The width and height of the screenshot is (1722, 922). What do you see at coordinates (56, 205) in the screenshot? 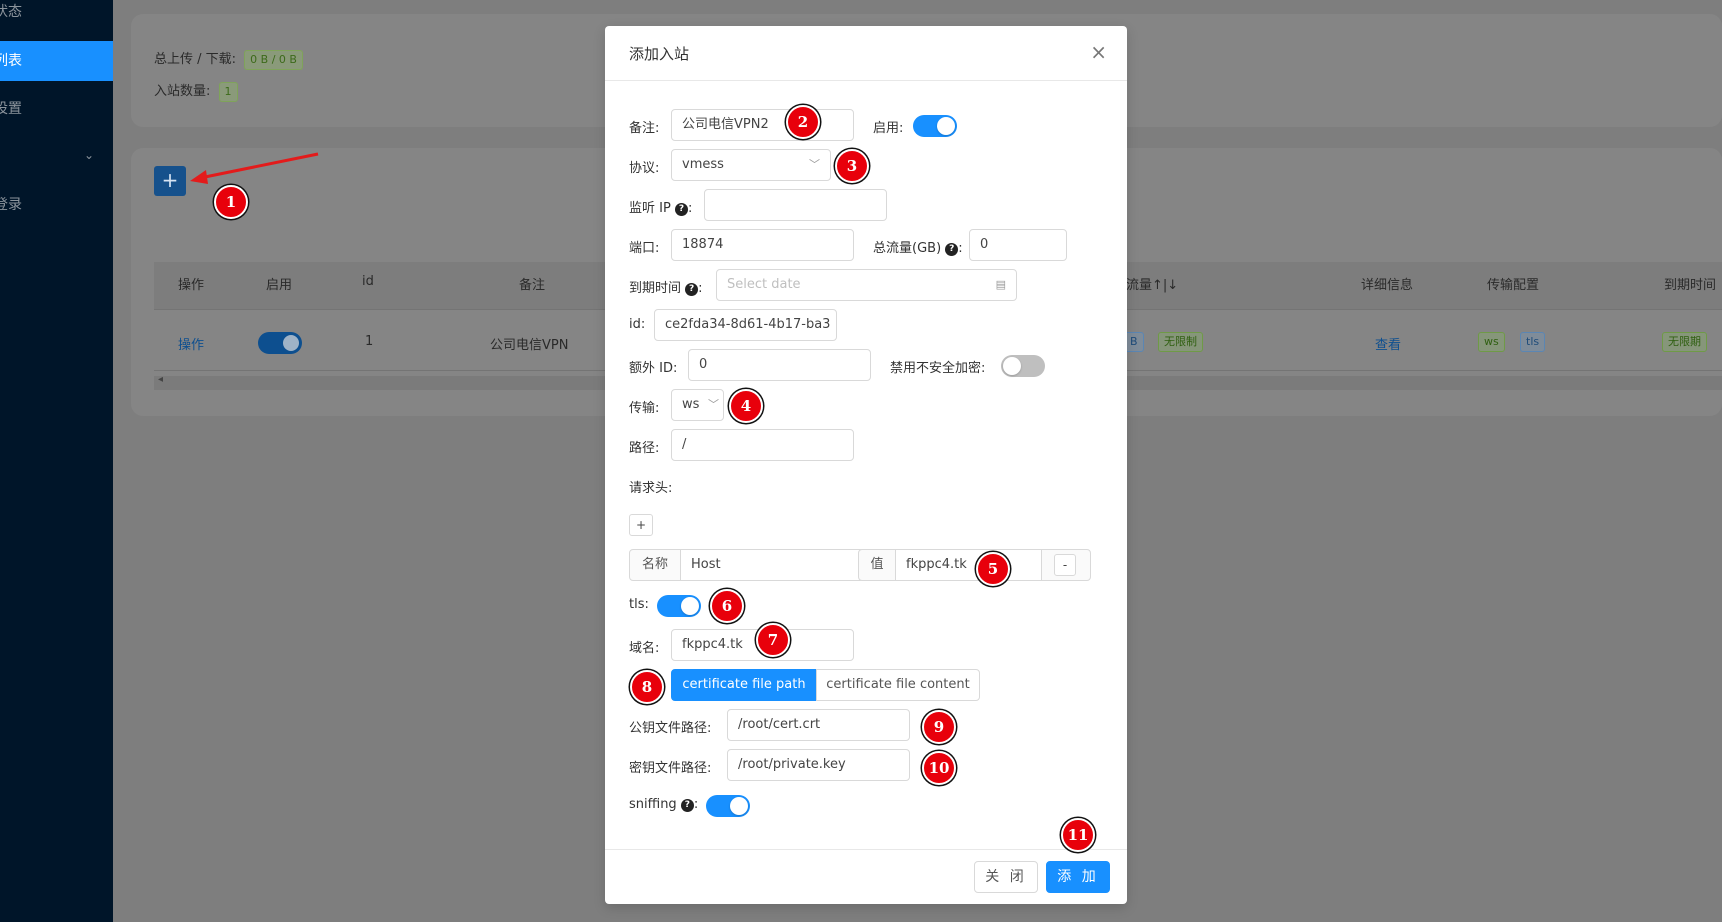
I see `sidebar-item-login: 登录` at bounding box center [56, 205].